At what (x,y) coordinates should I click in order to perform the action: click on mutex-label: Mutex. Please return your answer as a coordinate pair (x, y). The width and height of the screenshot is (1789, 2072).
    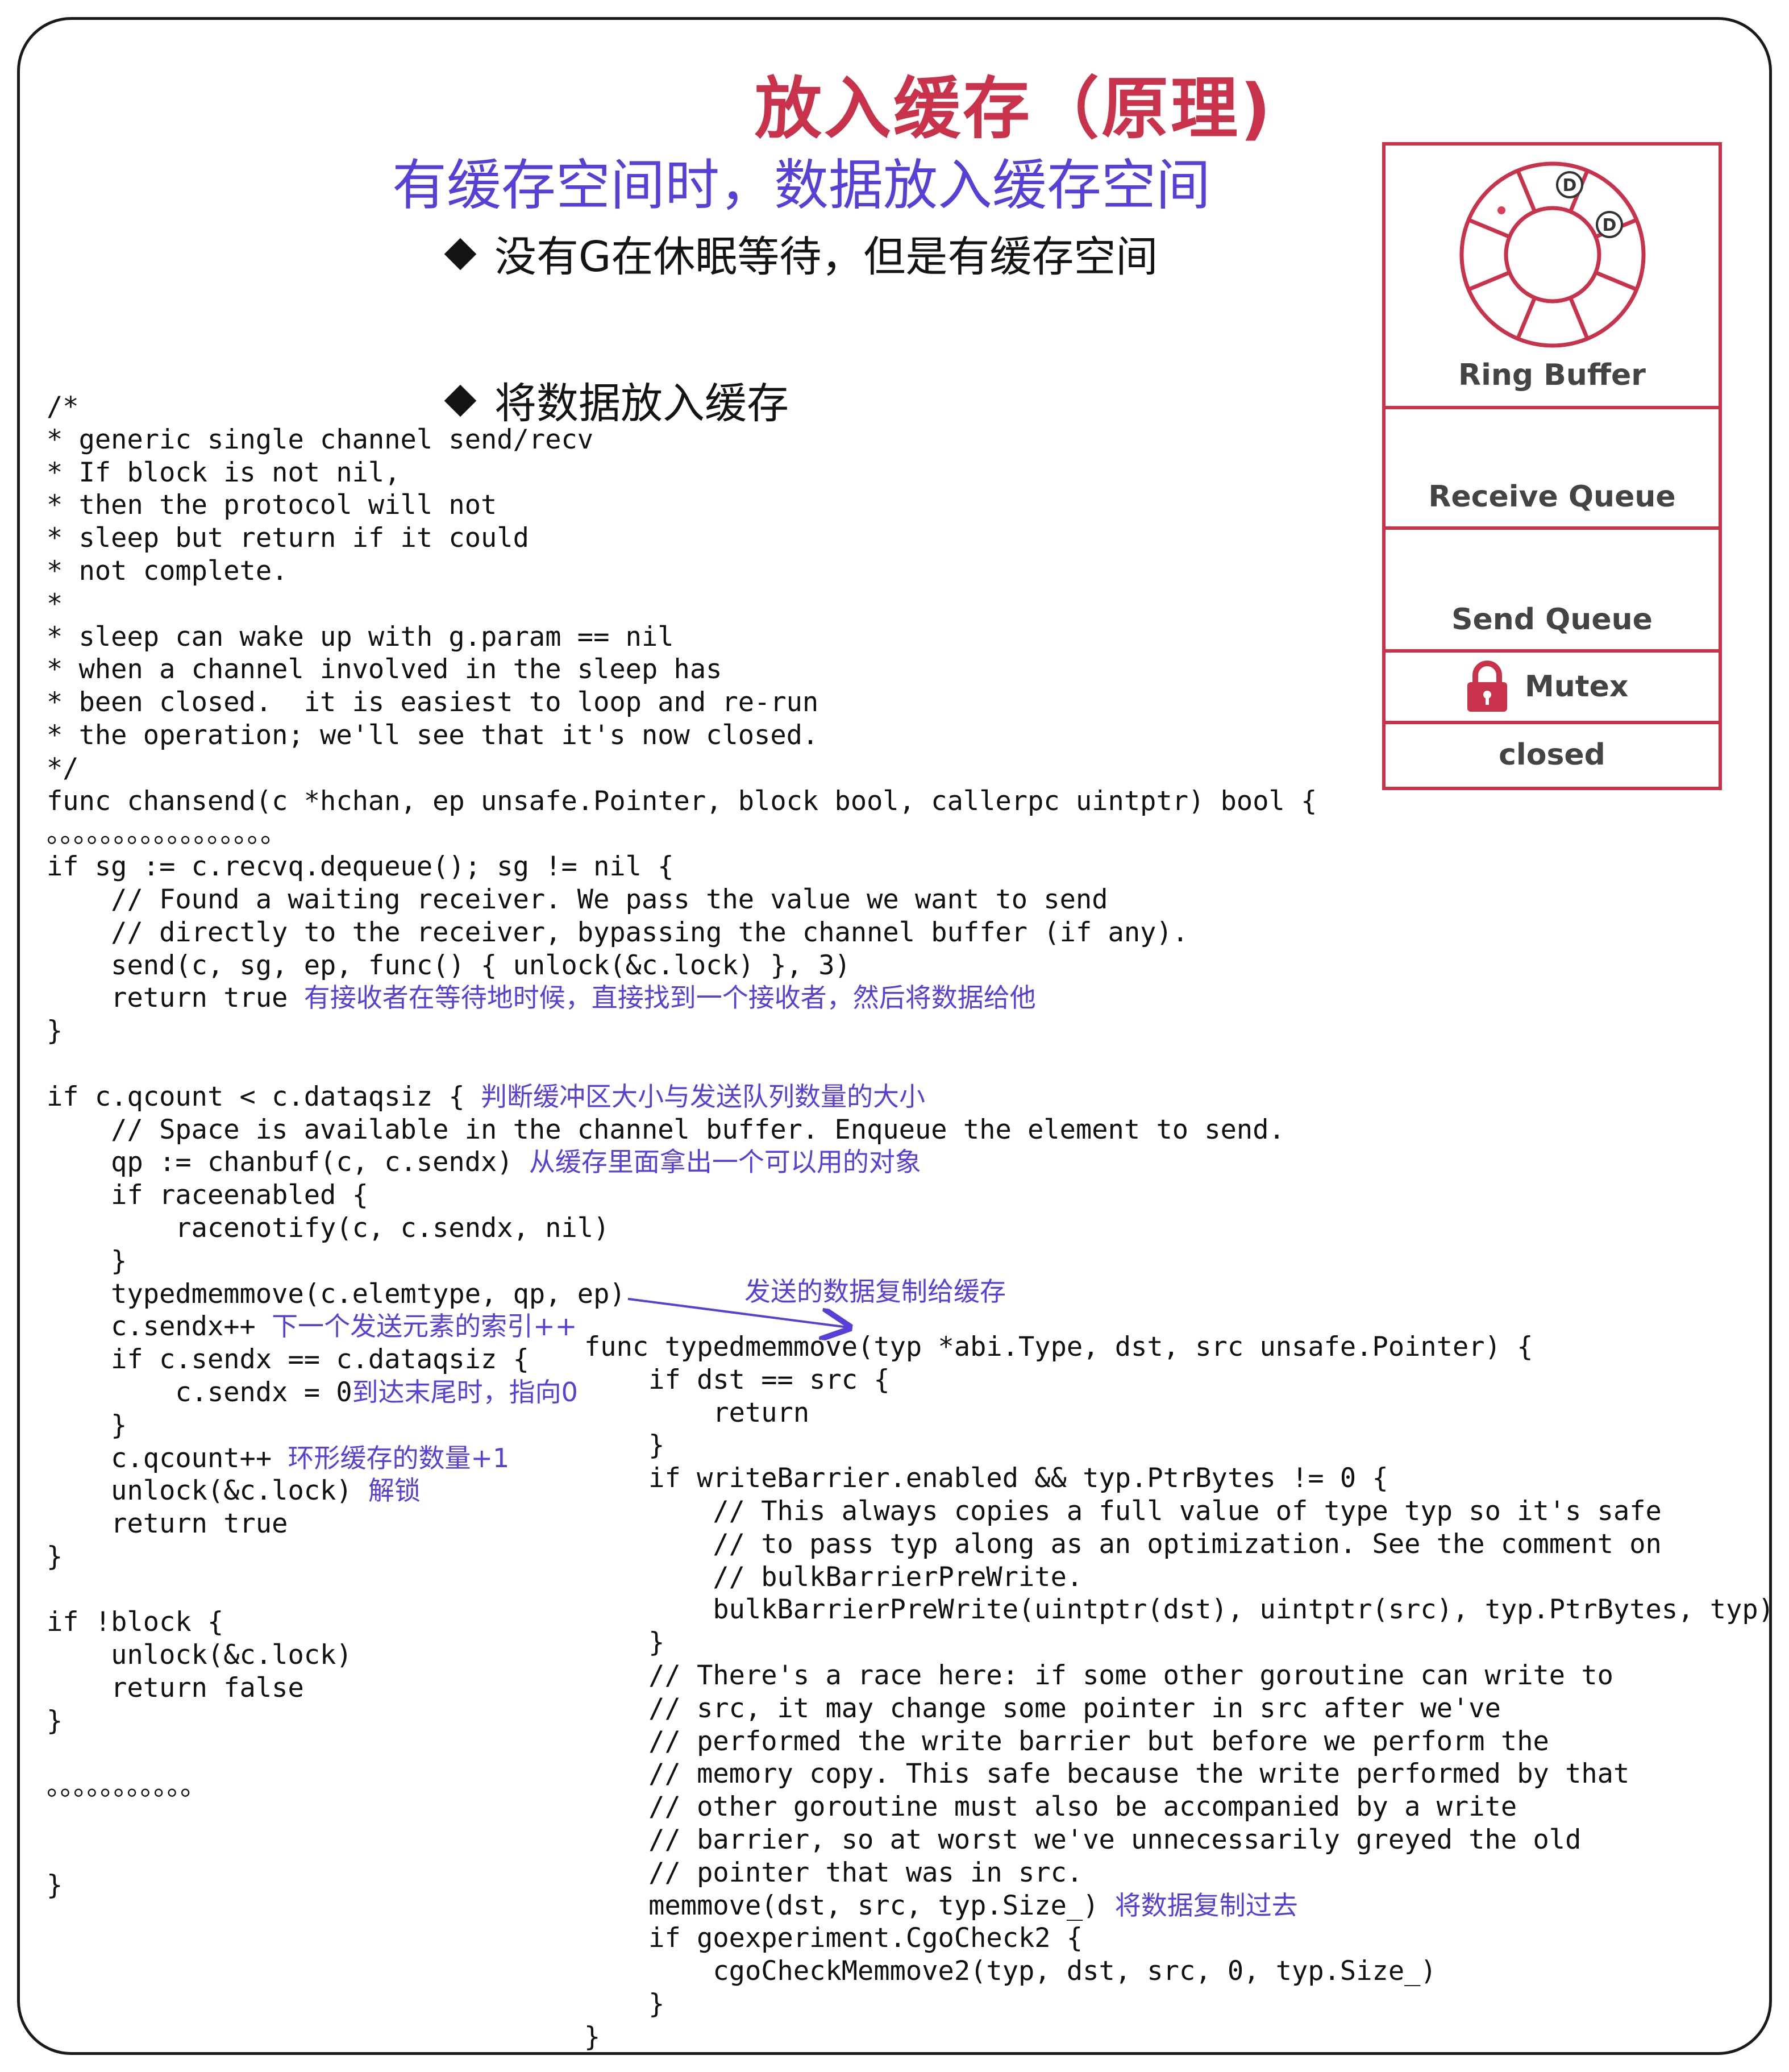
    Looking at the image, I should click on (1577, 687).